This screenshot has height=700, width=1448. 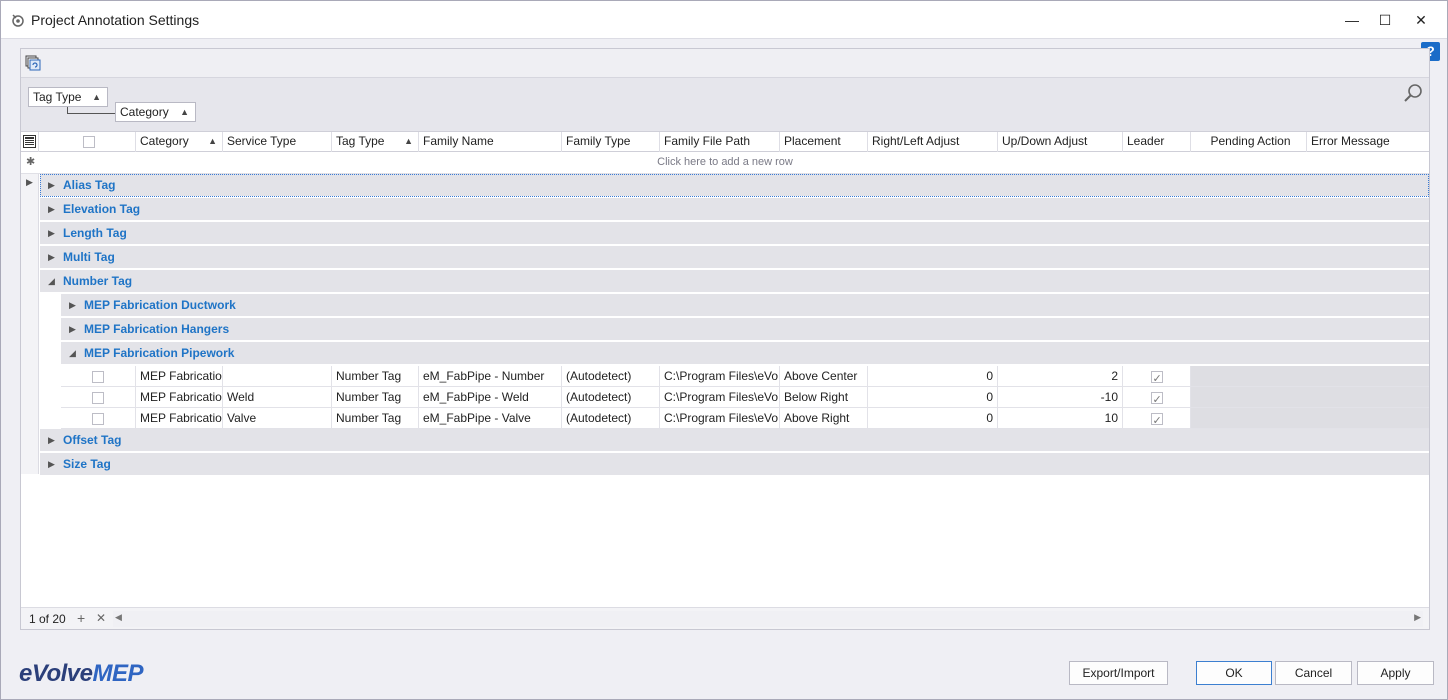 I want to click on group-row-length-tag: ▶ Length Tag, so click(x=734, y=233).